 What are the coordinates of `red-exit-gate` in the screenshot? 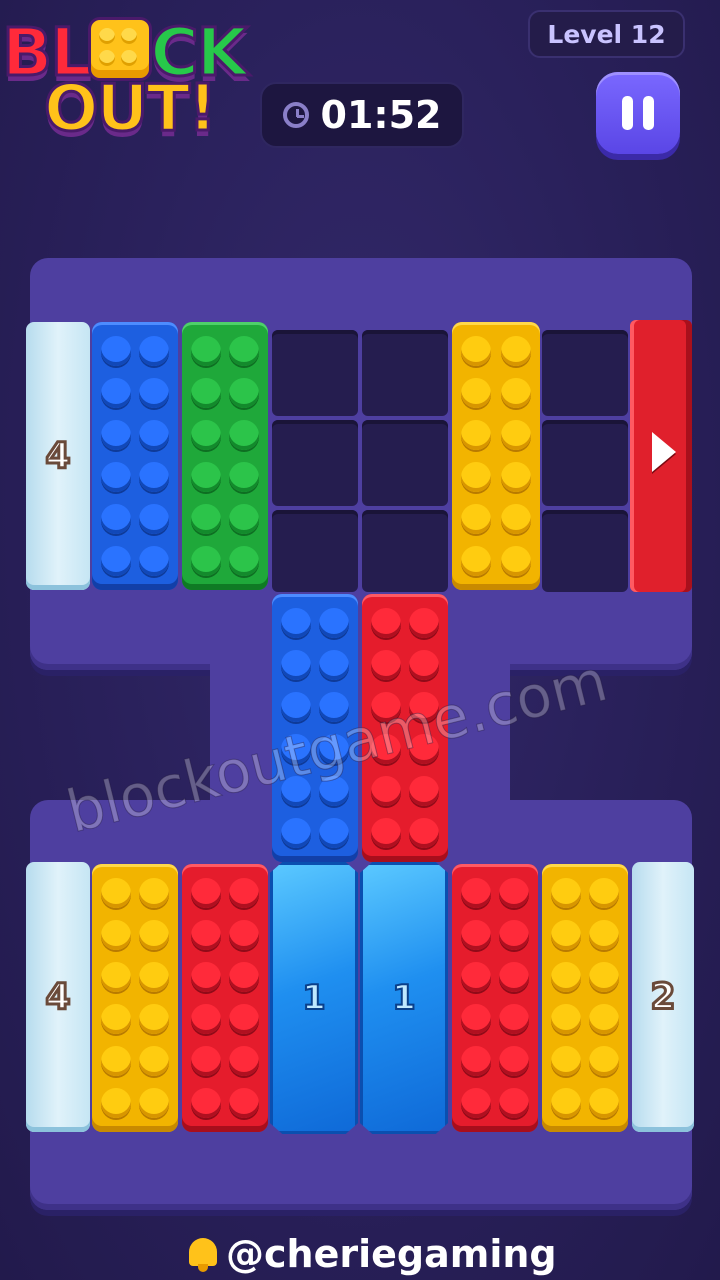 It's located at (661, 456).